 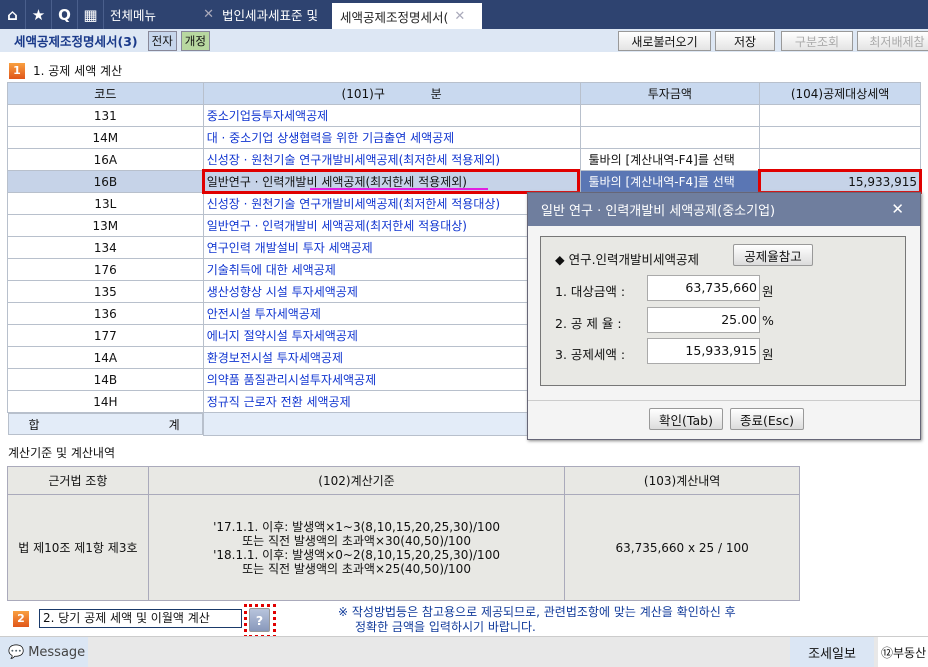 I want to click on tab-label: 전체메뉴, so click(x=133, y=15).